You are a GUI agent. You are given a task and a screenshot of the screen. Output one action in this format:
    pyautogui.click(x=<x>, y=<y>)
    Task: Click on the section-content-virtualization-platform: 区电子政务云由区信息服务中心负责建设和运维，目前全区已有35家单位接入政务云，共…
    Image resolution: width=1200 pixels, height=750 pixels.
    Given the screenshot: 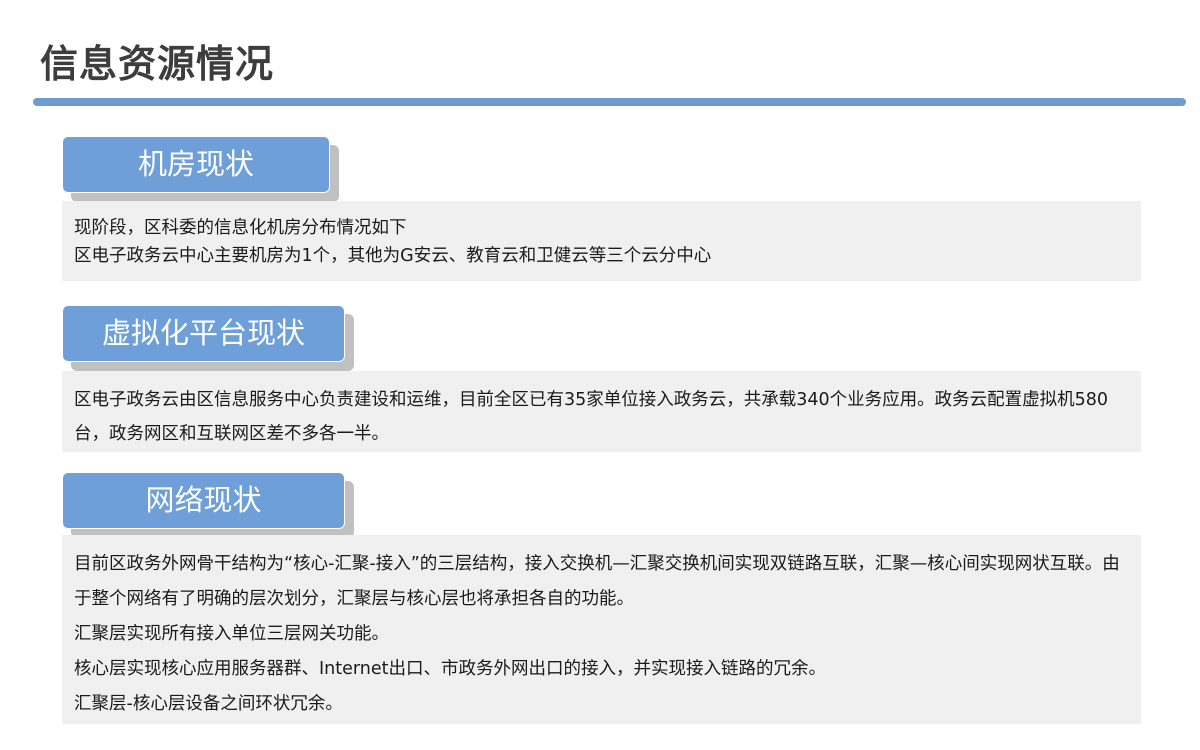 What is the action you would take?
    pyautogui.click(x=601, y=411)
    